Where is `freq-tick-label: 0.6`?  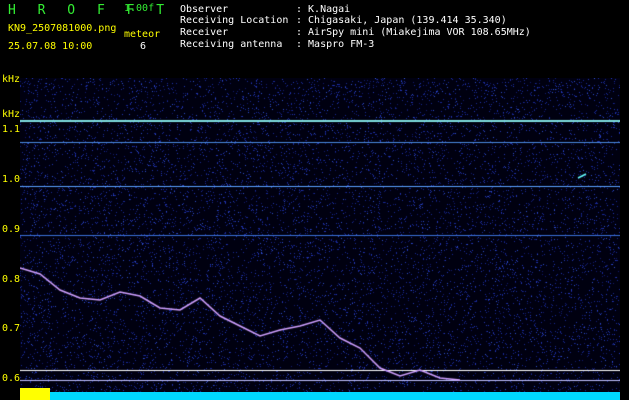
freq-tick-label: 0.6 is located at coordinates (11, 378).